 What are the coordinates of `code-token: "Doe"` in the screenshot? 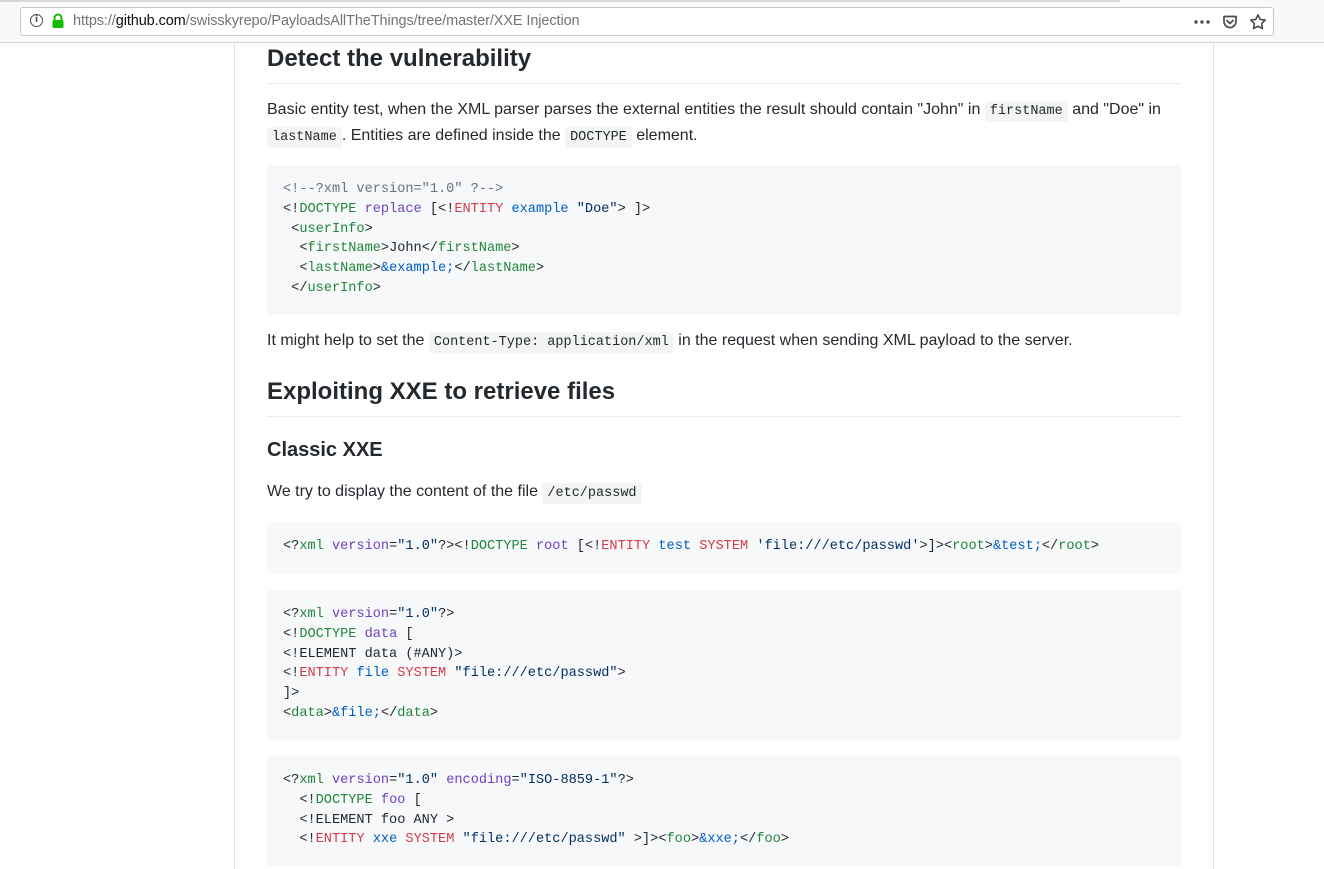 It's located at (597, 209).